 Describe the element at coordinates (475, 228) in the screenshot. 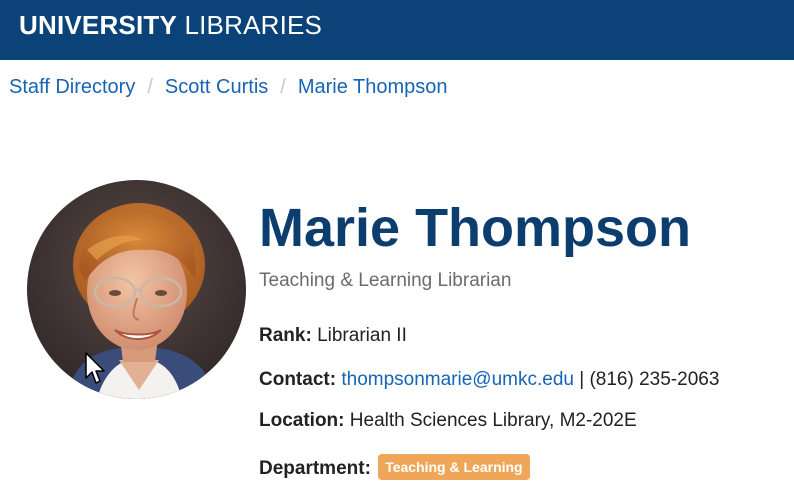

I see `profile-name: Marie Thompson` at that location.